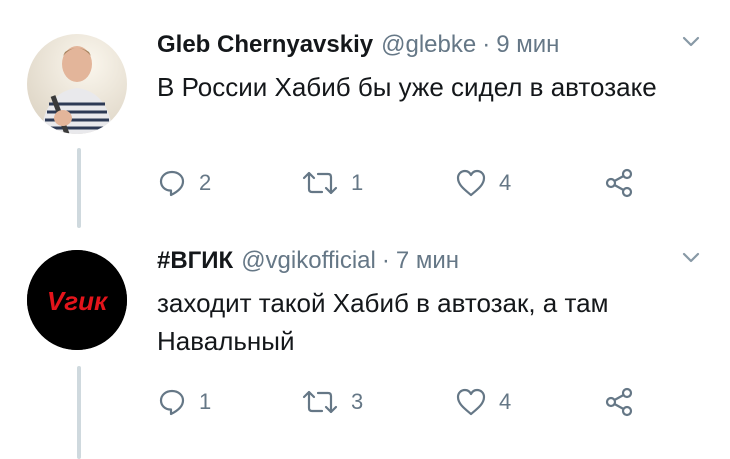 The image size is (730, 459). I want to click on logo-text: Vгик, so click(78, 301).